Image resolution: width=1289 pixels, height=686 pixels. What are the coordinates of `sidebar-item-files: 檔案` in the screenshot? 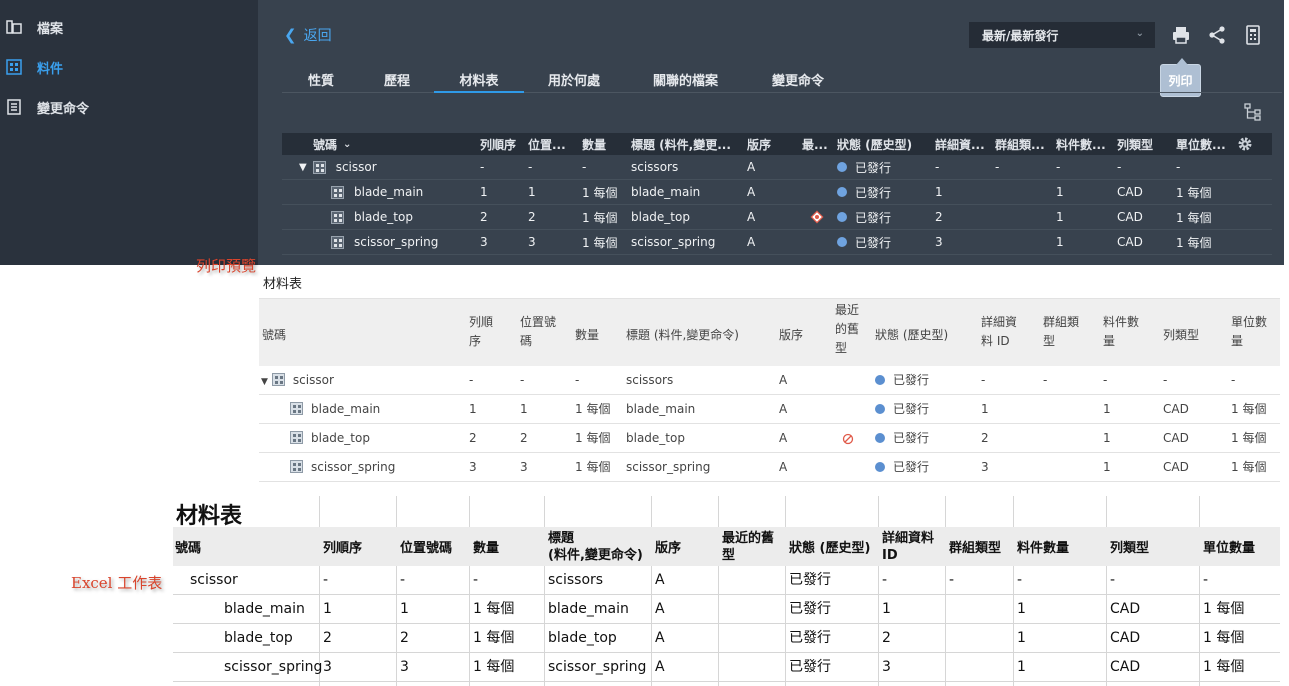 It's located at (34, 27).